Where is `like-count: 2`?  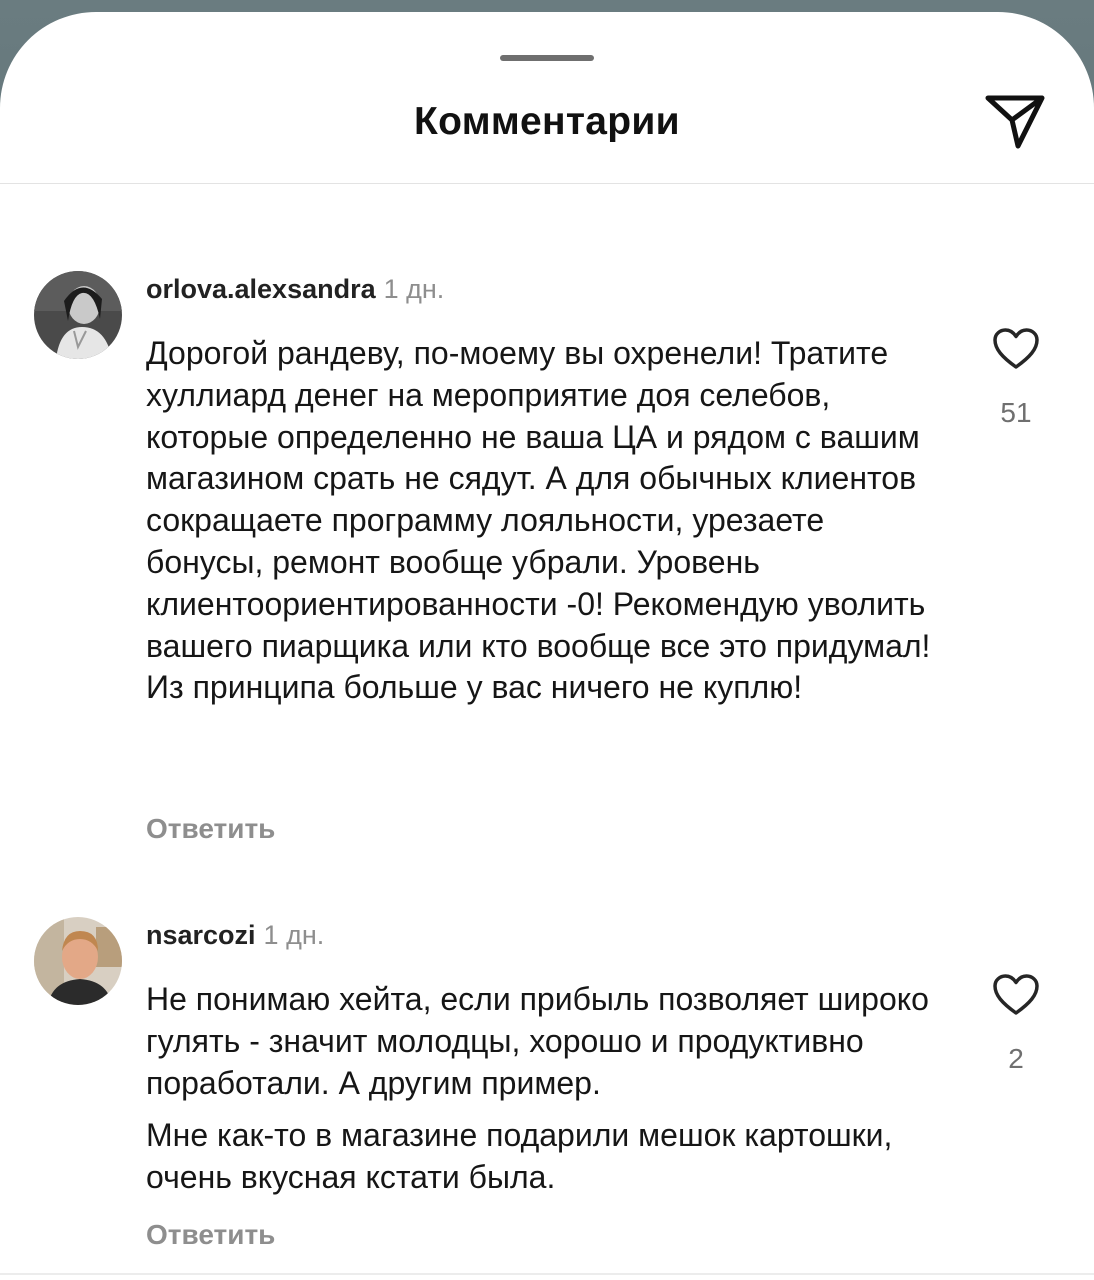 like-count: 2 is located at coordinates (1016, 1058).